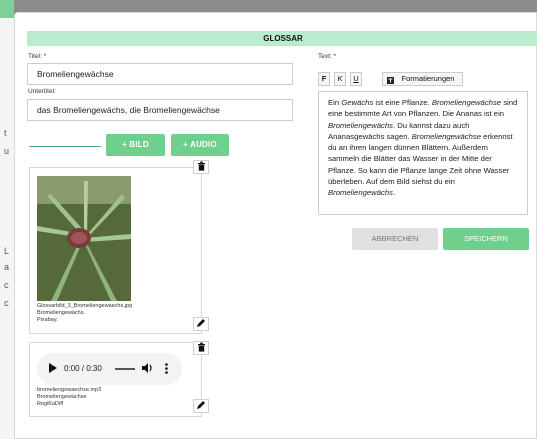  Describe the element at coordinates (327, 56) in the screenshot. I see `text-label: Text: *` at that location.